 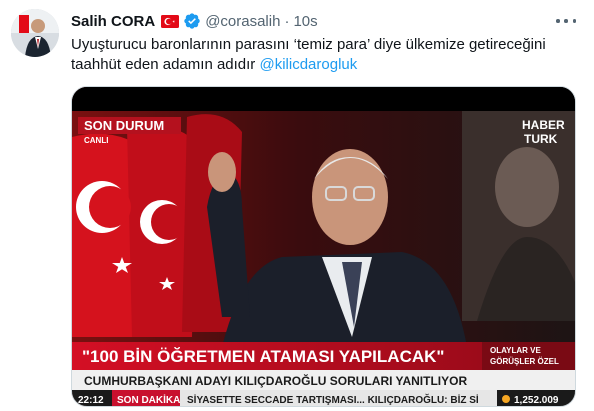 I want to click on clock-text: 22:12, so click(x=91, y=400).